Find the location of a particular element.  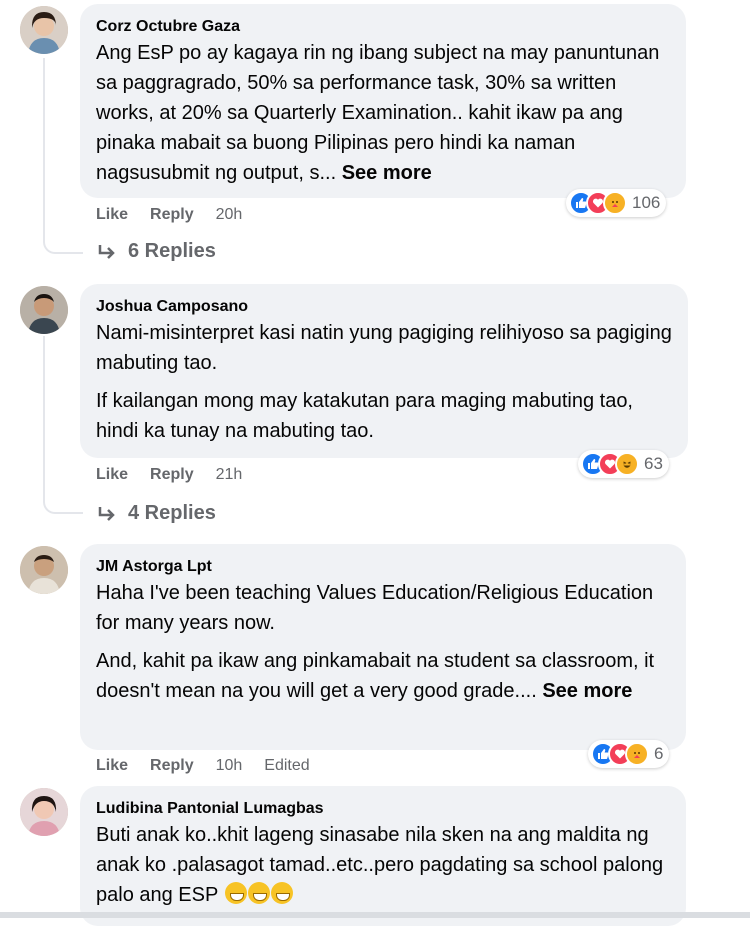

edited-label: Edited is located at coordinates (286, 766).